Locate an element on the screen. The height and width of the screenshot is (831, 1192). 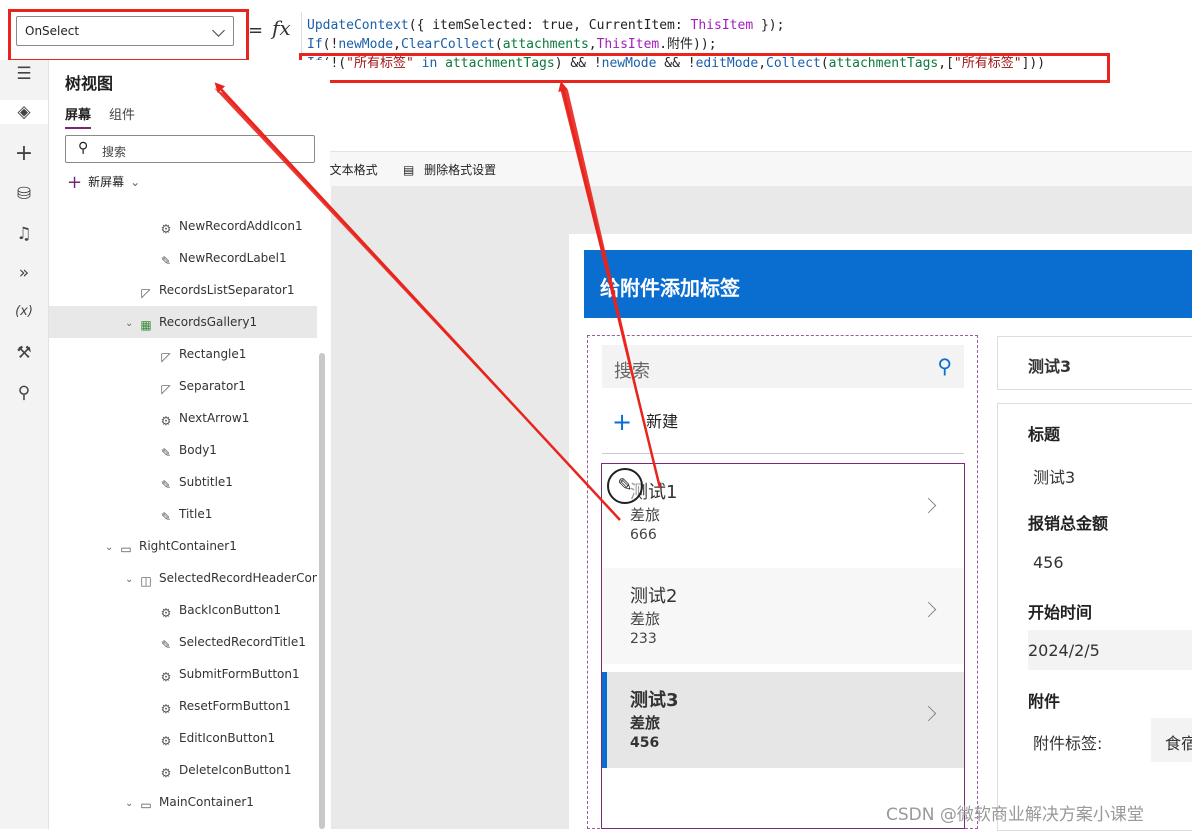
tree-node: ⚙ DeleteIconButton1 is located at coordinates (183, 770).